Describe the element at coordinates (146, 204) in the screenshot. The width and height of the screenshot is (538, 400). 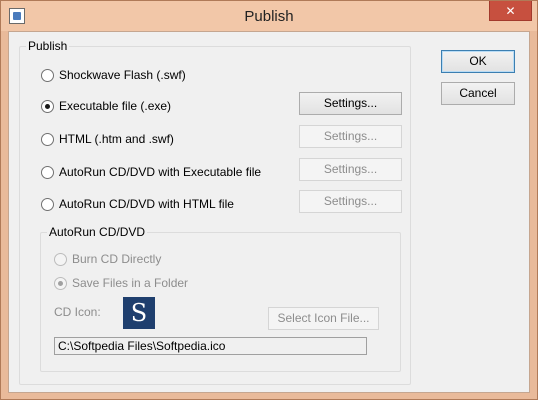
I see `radio-label: AutoRun CD/DVD with HTML file` at that location.